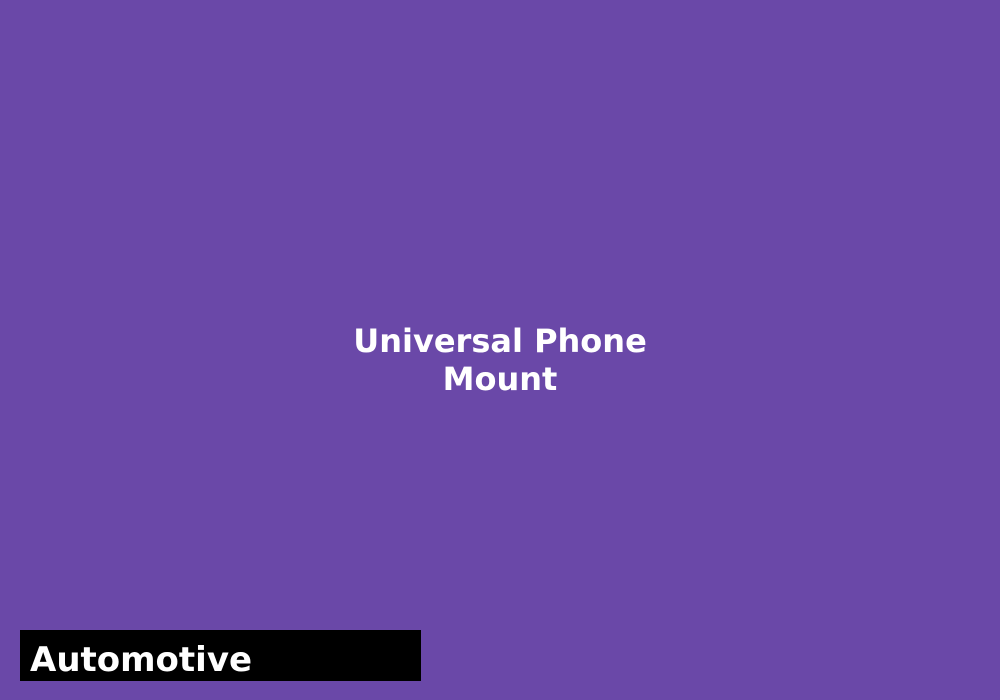 This screenshot has height=700, width=1000. I want to click on product-title-line-2: Mount, so click(500, 379).